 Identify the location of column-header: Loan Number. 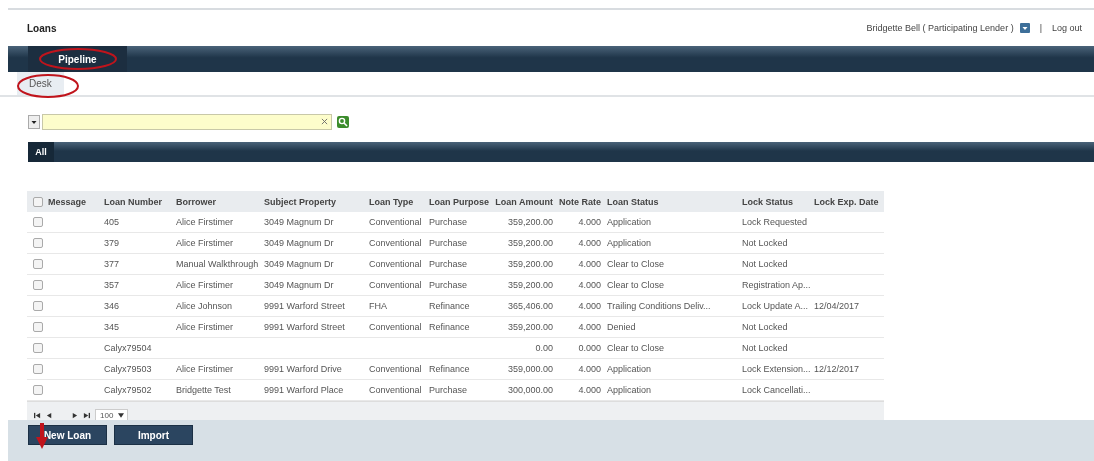
(133, 201).